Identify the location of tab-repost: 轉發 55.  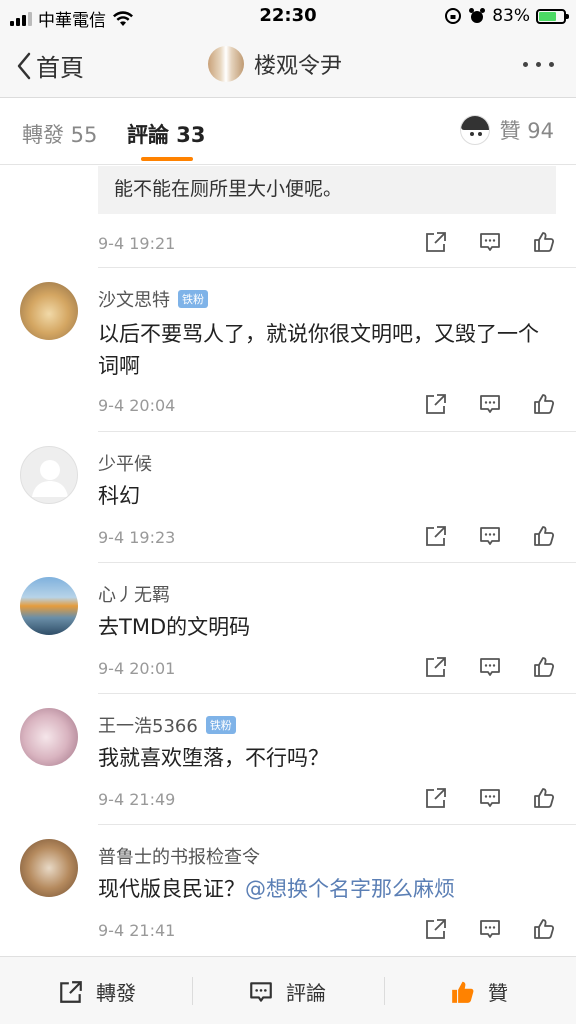
(59, 134).